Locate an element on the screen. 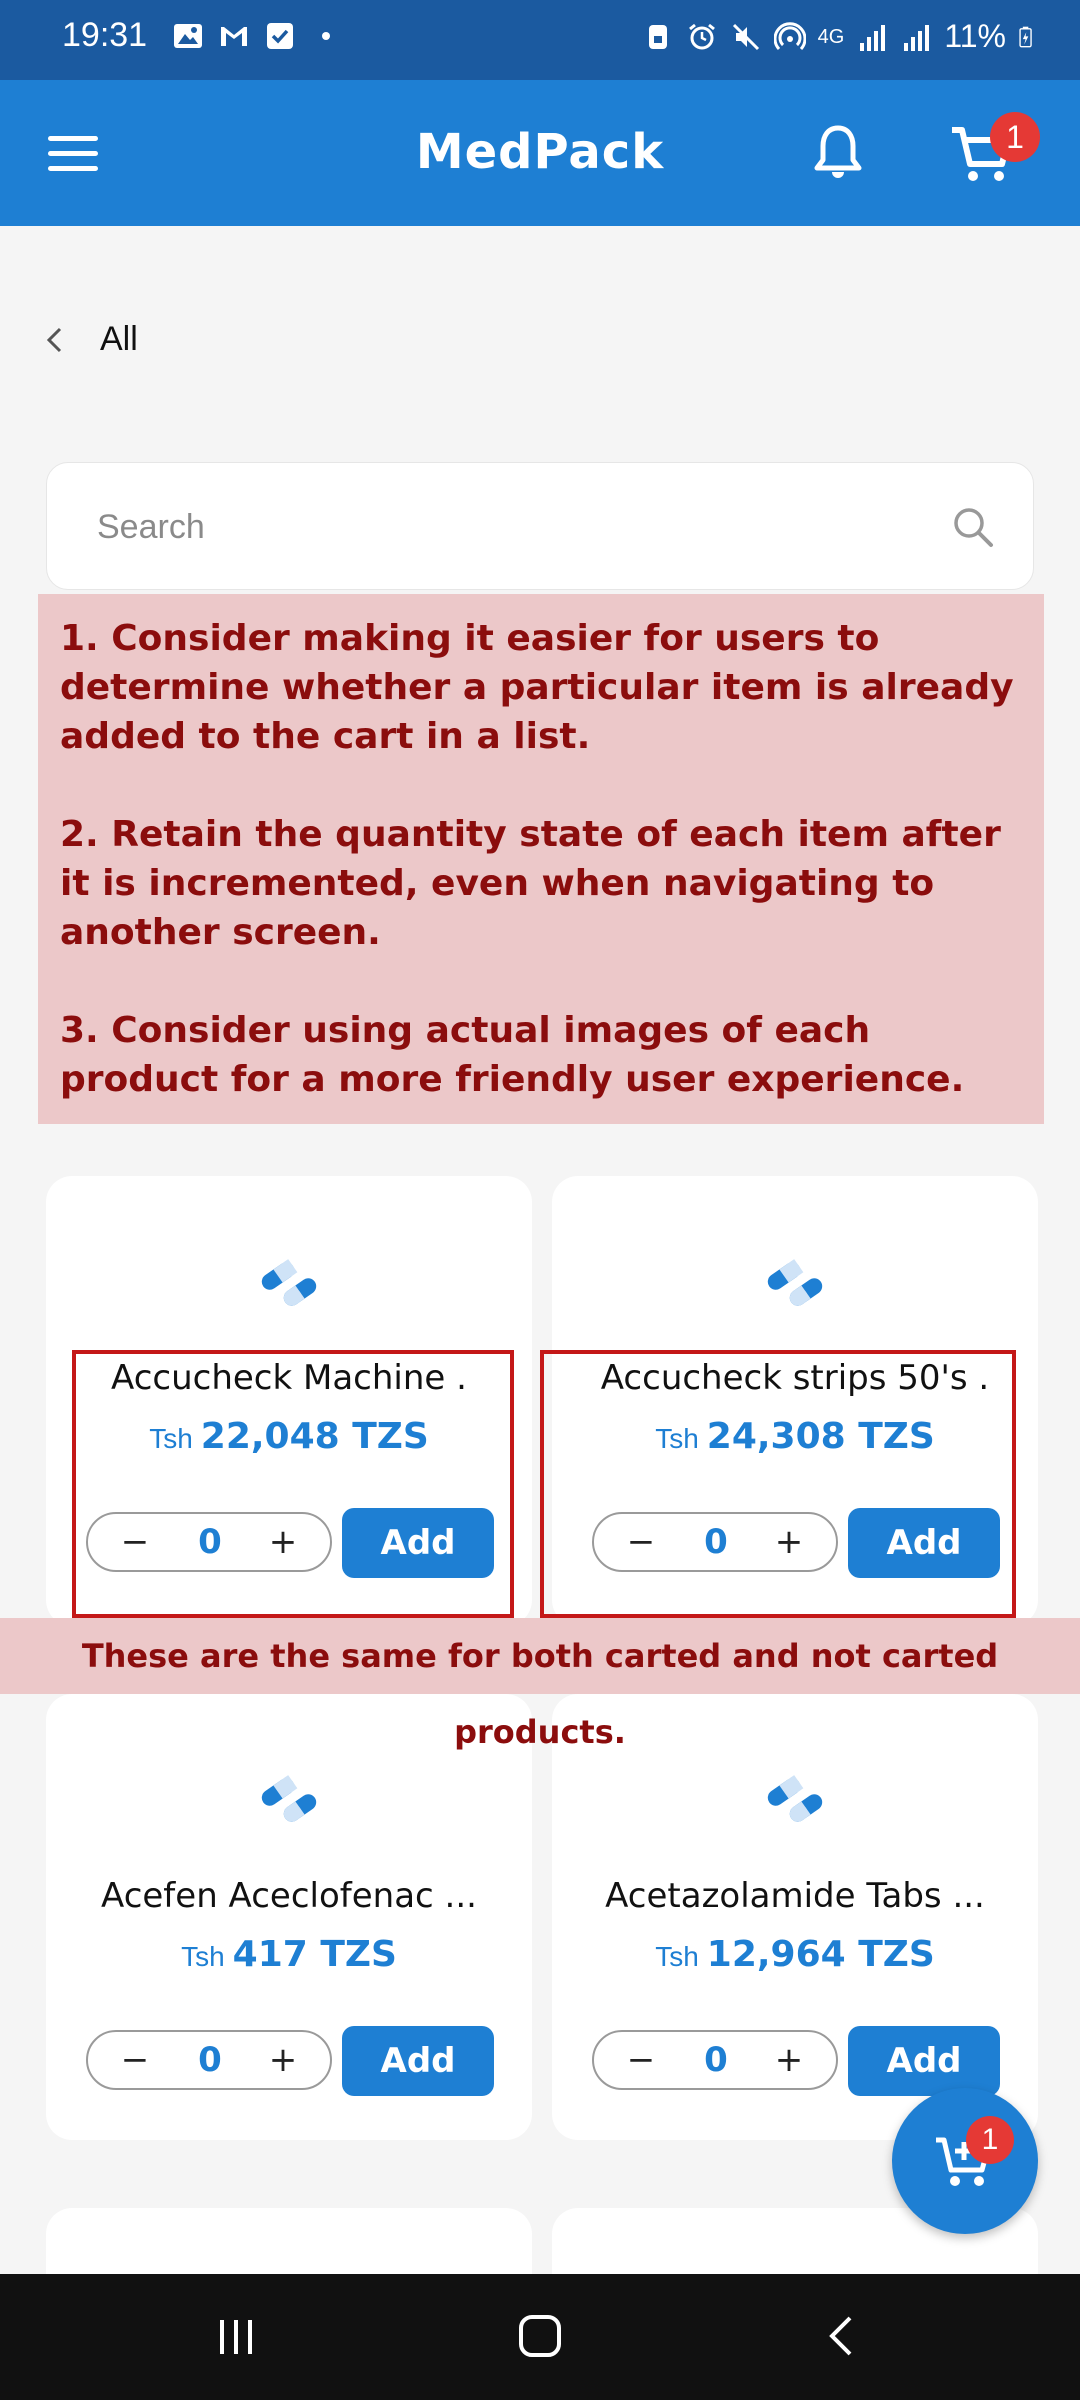 This screenshot has height=2400, width=1080. app-title: MedPack is located at coordinates (540, 152).